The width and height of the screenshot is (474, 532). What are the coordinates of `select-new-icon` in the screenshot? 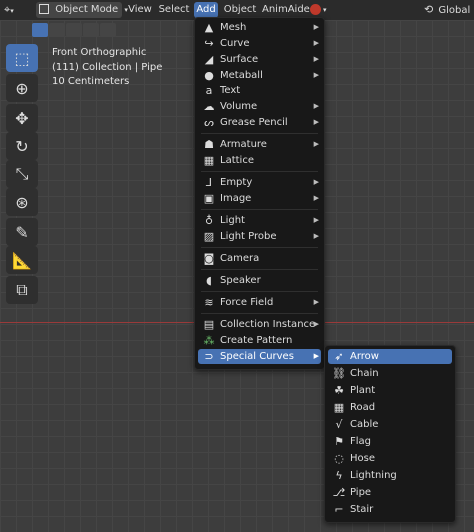 It's located at (40, 30).